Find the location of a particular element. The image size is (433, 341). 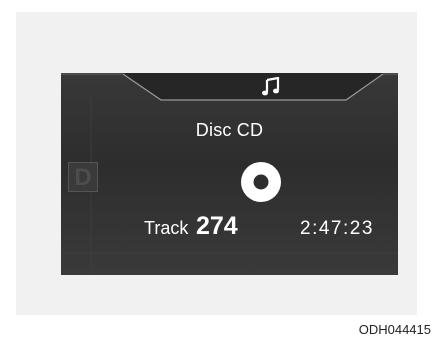

cd-icon is located at coordinates (261, 182).